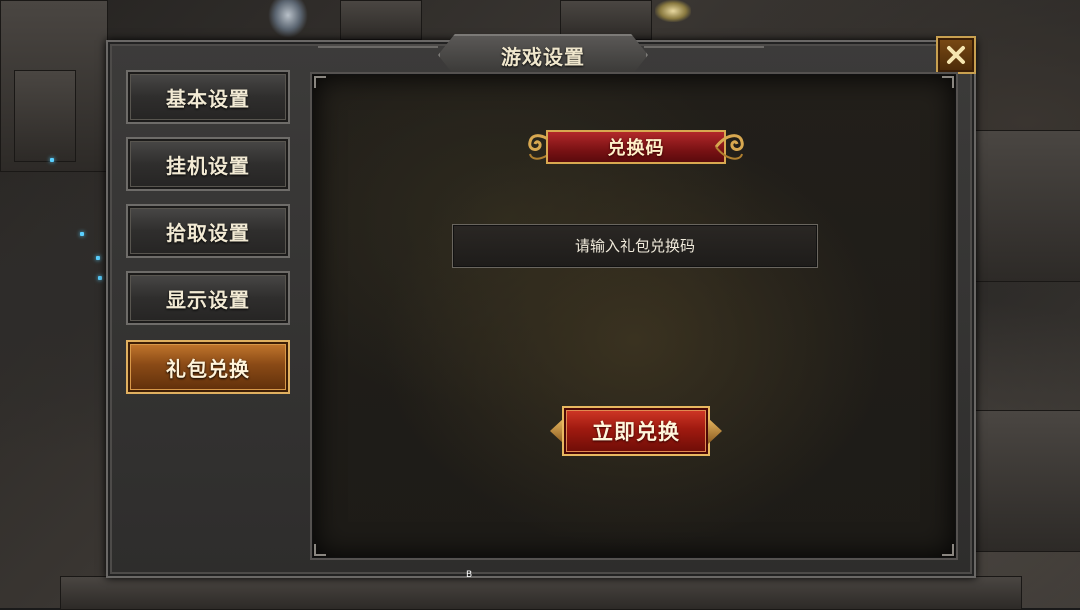 The image size is (1080, 610). I want to click on settings-sidebar: 基本设置 挂机设置 拾取设置 显示设置 礼包兑换, so click(208, 317).